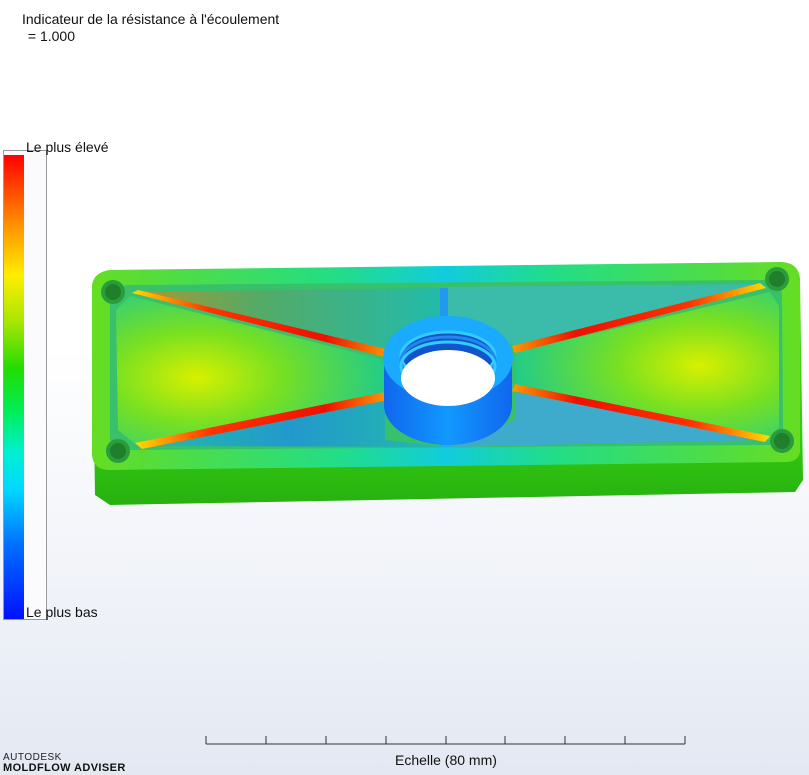 Image resolution: width=809 pixels, height=775 pixels. I want to click on scale-label: Echelle (80 mm), so click(446, 760).